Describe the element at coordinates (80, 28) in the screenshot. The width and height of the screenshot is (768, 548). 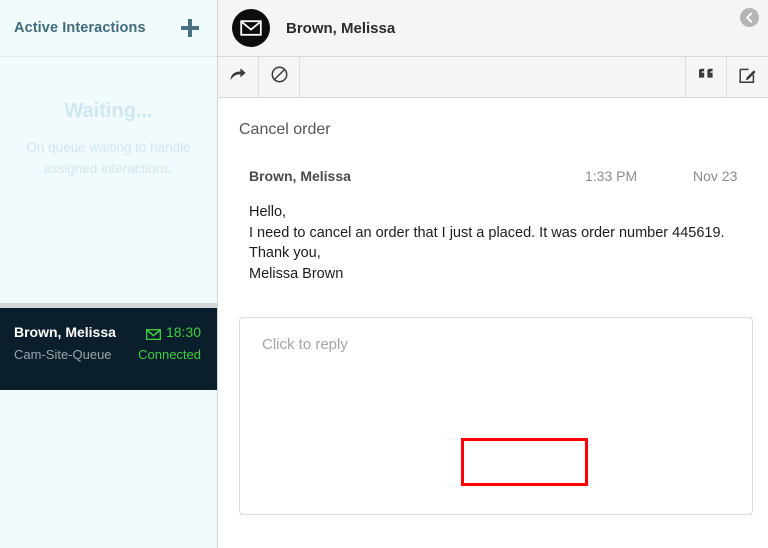
I see `sidebar-title: Active Interactions` at that location.